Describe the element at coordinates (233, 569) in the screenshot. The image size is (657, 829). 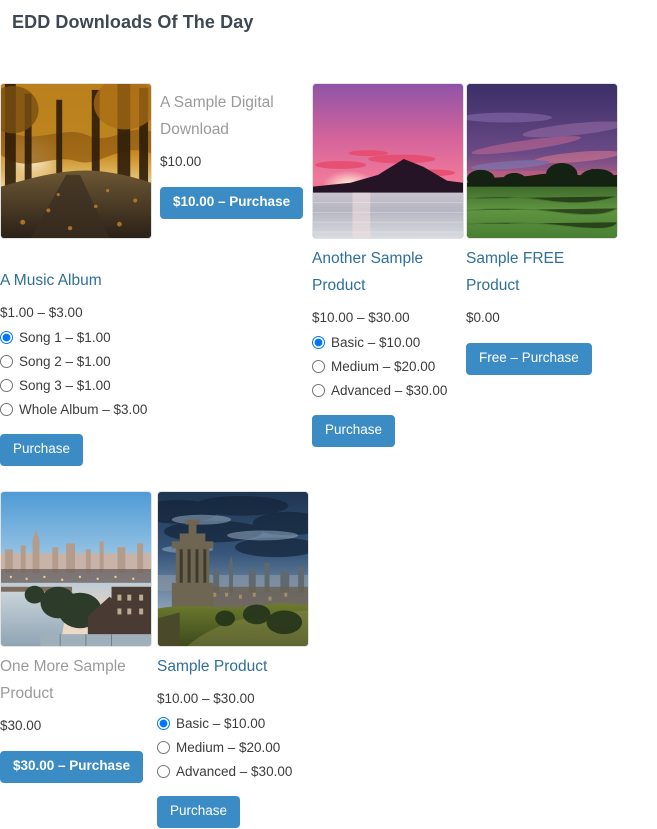
I see `product-image-calton-hill` at that location.